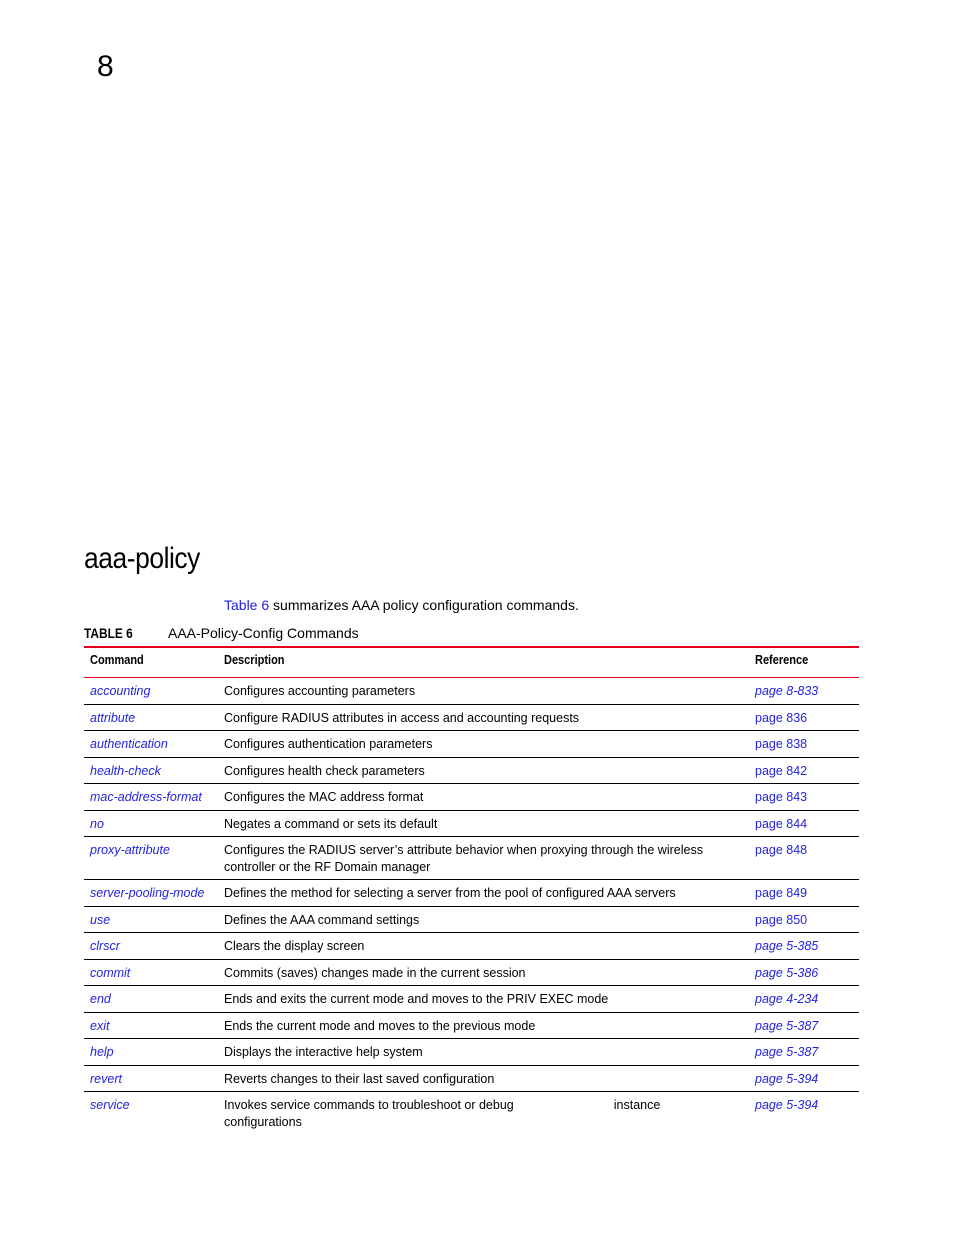 The width and height of the screenshot is (954, 1235). I want to click on table-header-row: Command Description Reference, so click(471, 662).